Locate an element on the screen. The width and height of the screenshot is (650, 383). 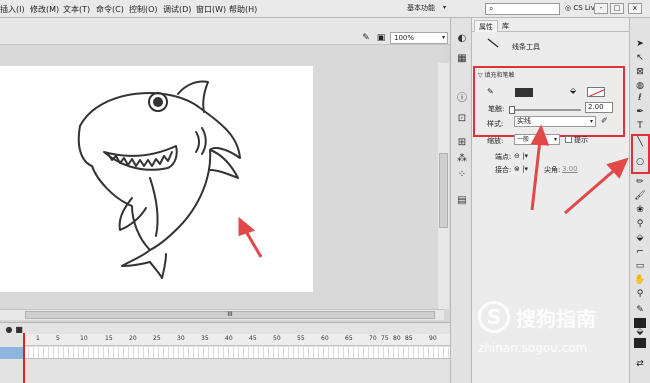
arrow-to-stroke-panel is located at coordinates (536, 175).